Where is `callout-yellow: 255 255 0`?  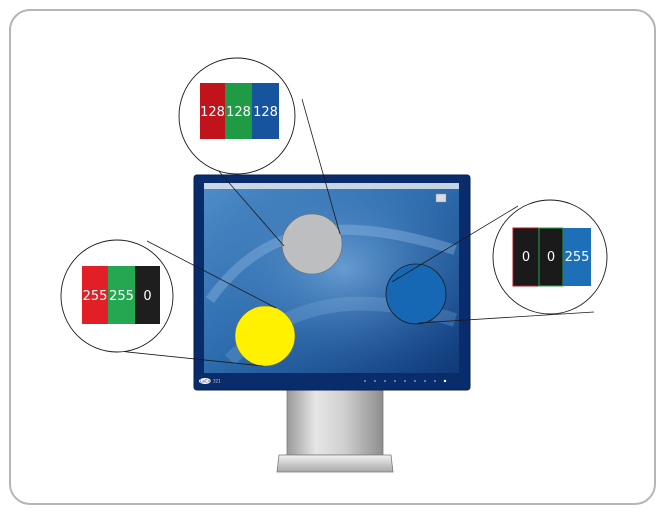
callout-yellow: 255 255 0 is located at coordinates (117, 296).